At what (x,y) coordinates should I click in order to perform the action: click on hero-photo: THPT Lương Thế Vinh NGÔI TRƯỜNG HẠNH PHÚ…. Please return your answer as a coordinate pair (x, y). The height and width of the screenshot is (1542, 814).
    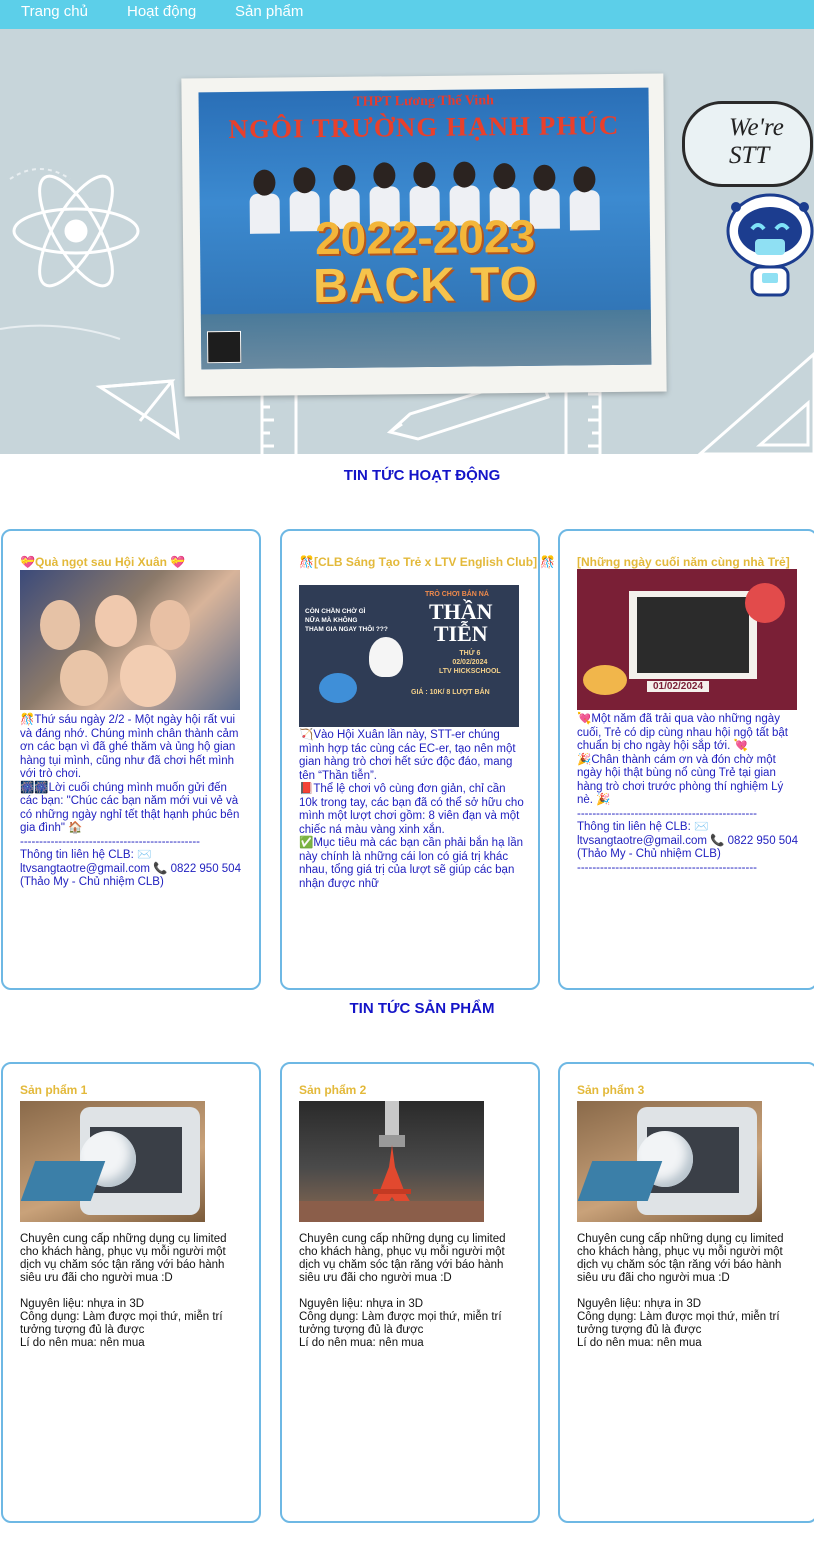
    Looking at the image, I should click on (425, 228).